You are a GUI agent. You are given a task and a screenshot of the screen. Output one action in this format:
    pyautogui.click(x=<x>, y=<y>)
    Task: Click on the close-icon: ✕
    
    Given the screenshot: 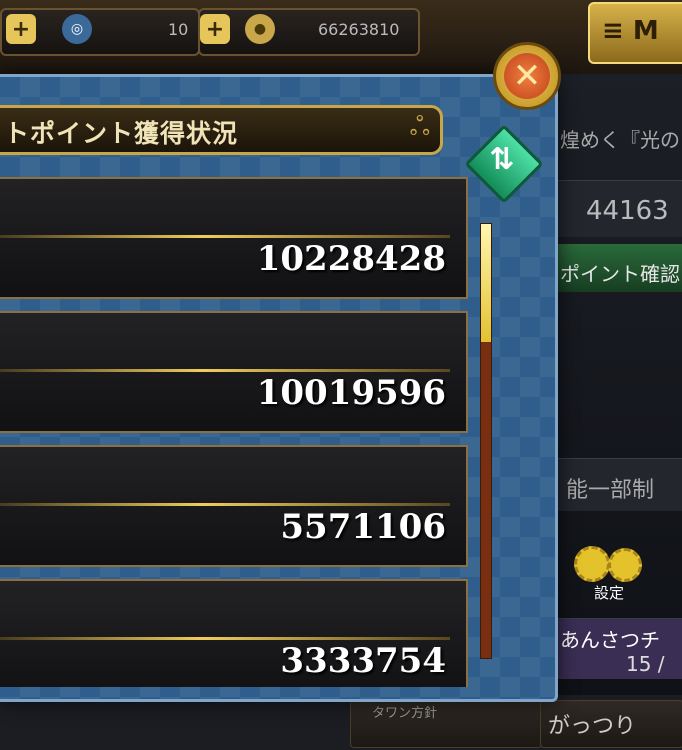 What is the action you would take?
    pyautogui.click(x=527, y=76)
    